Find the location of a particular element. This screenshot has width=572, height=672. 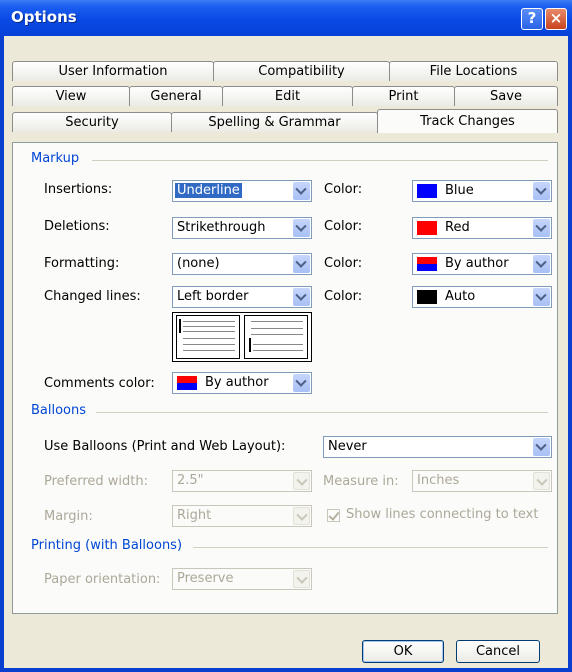

formatting-value: (none) is located at coordinates (198, 263).